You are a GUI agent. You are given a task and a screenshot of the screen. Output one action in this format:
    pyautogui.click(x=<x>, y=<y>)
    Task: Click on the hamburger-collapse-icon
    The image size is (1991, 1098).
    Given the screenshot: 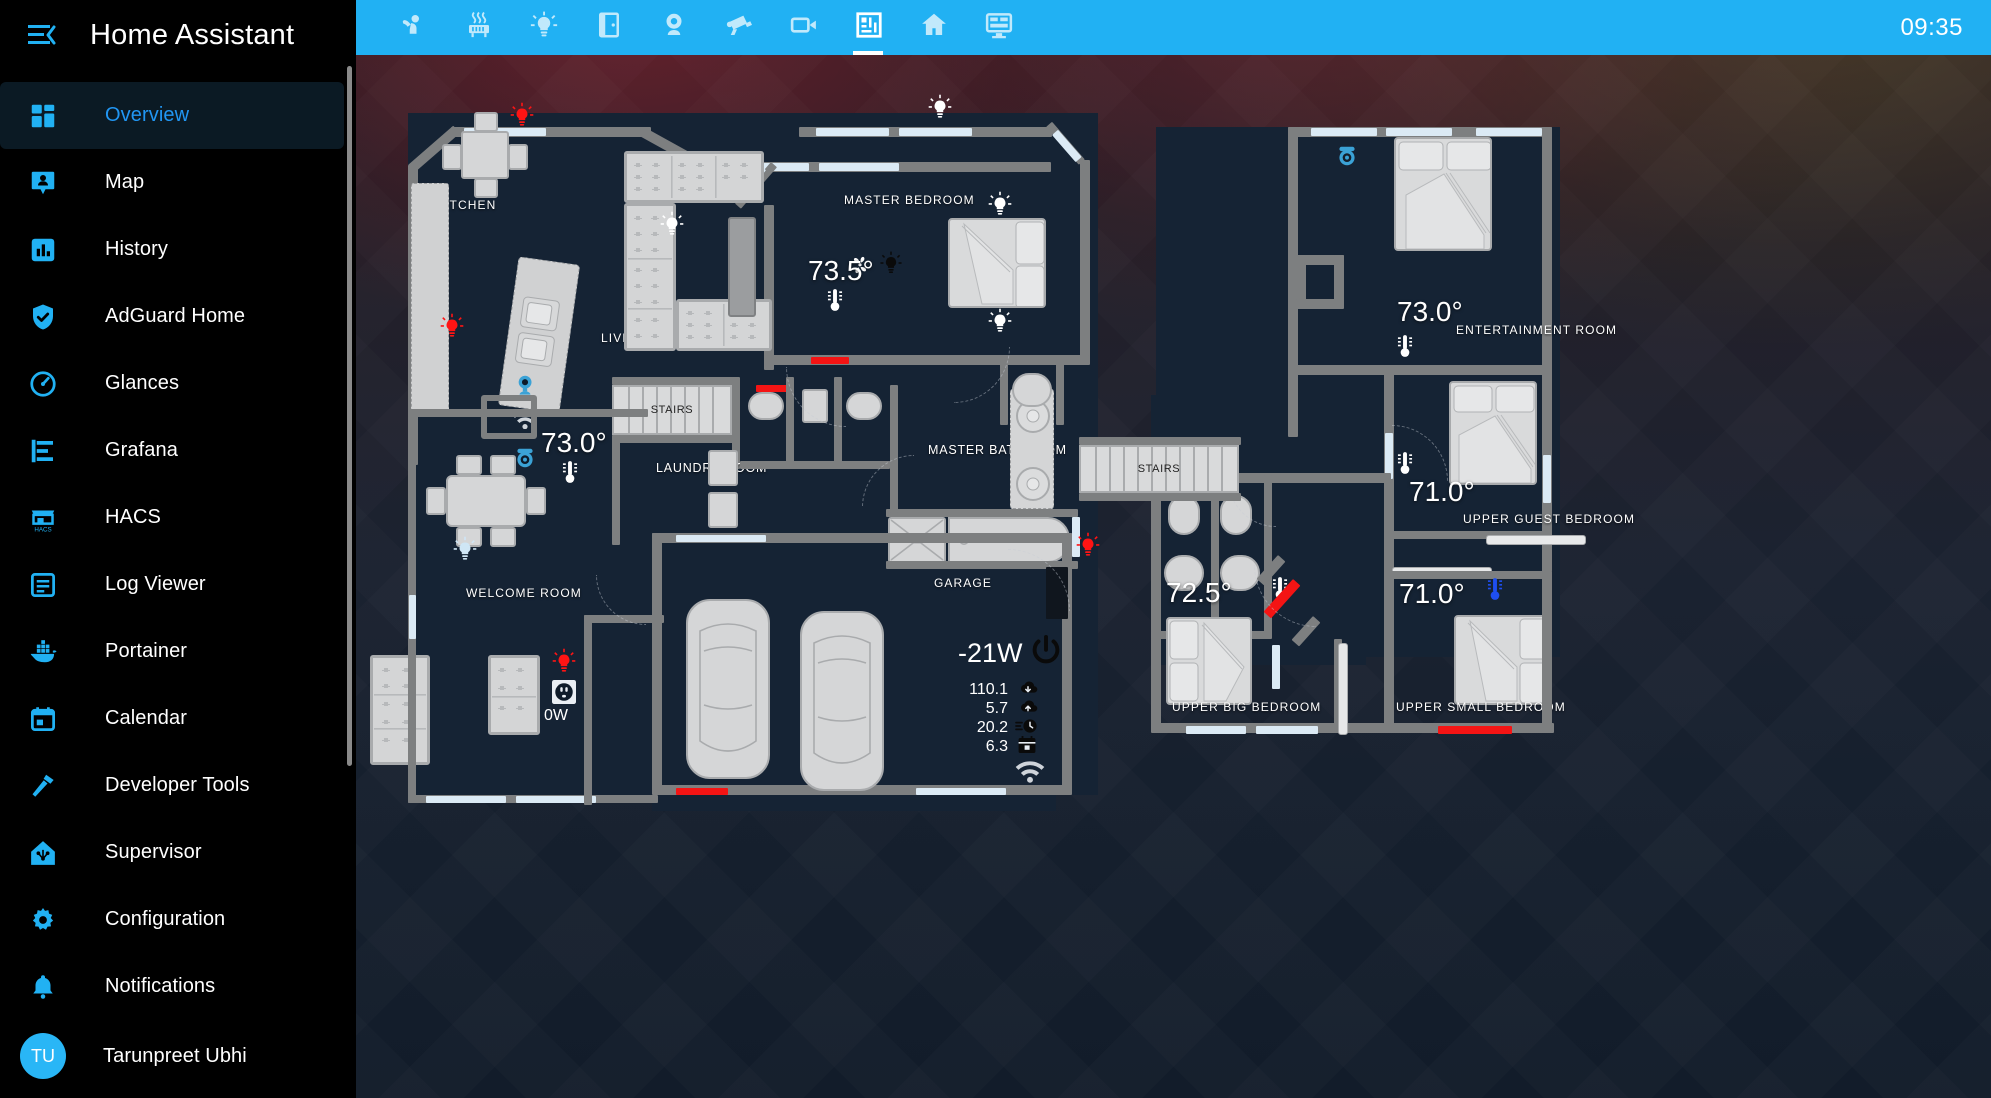 What is the action you would take?
    pyautogui.click(x=42, y=35)
    